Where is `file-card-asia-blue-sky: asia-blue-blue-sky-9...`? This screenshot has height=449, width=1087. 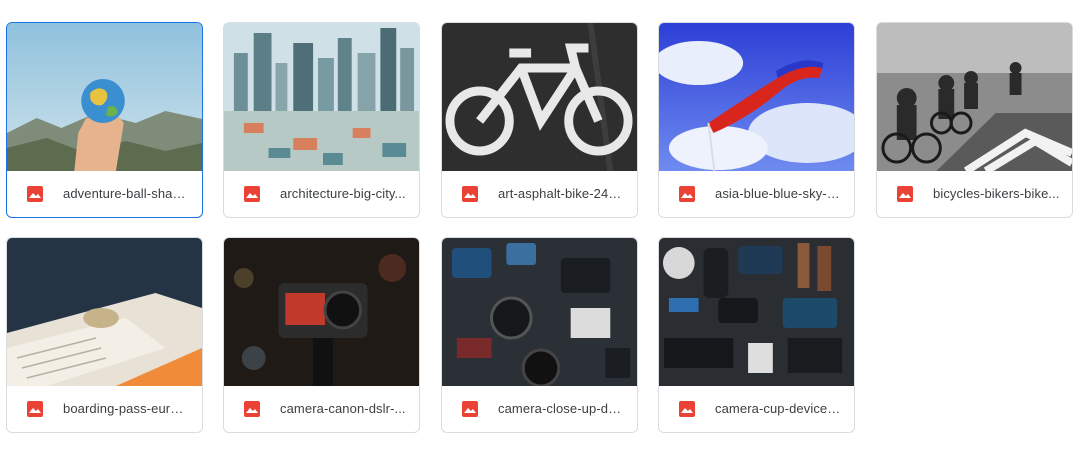 file-card-asia-blue-sky: asia-blue-blue-sky-9... is located at coordinates (756, 120).